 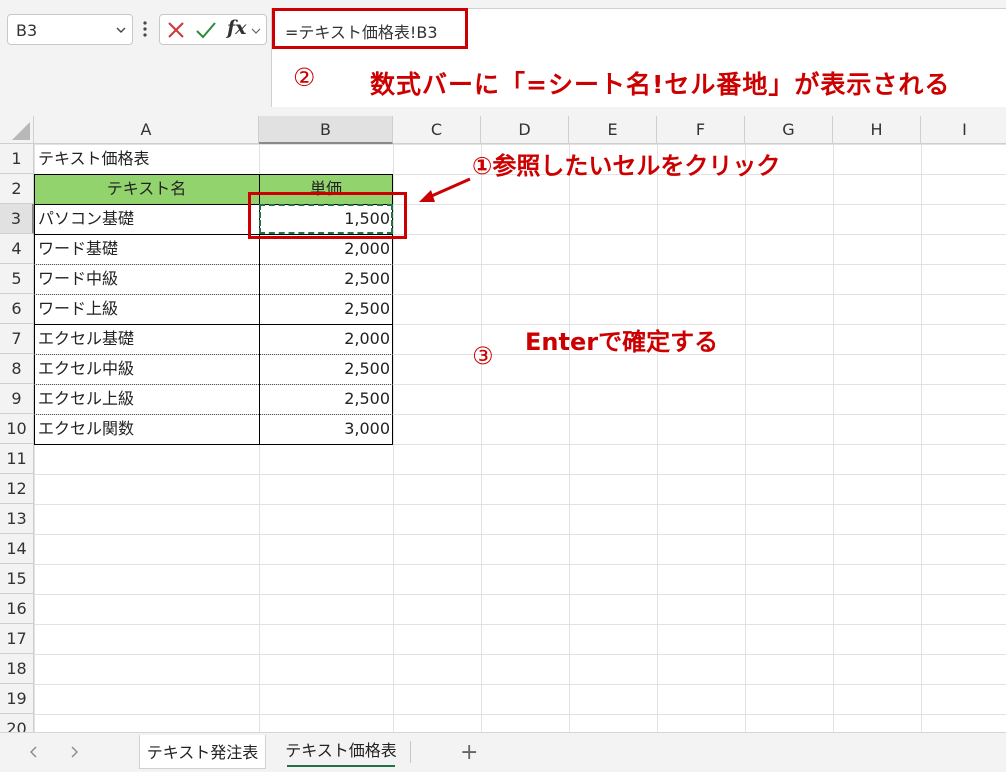 I want to click on item-name-cell: エクセル関数, so click(x=86, y=429).